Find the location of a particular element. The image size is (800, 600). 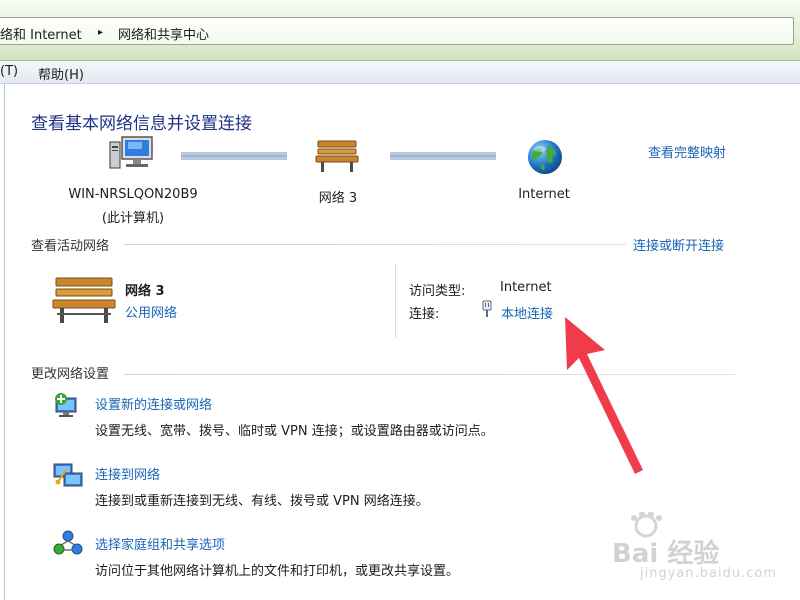

map-internet-name: Internet is located at coordinates (544, 194).